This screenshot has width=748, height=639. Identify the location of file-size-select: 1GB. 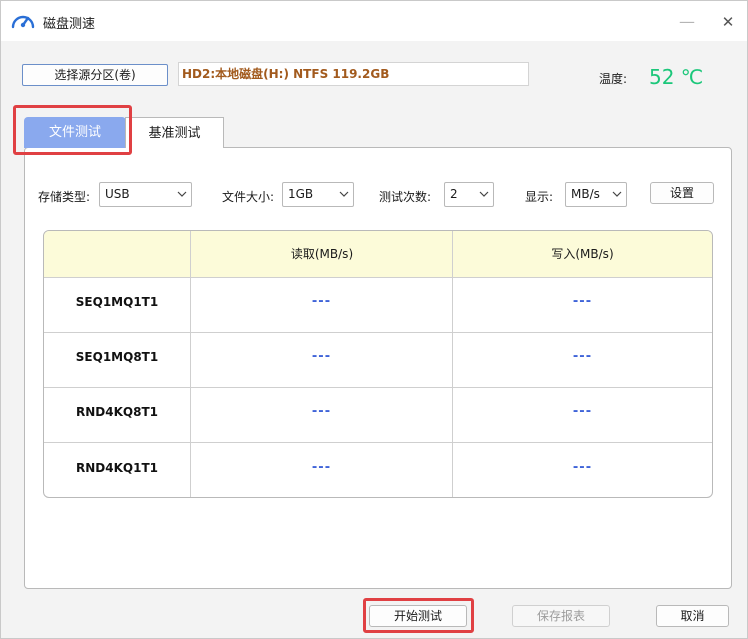
(318, 194).